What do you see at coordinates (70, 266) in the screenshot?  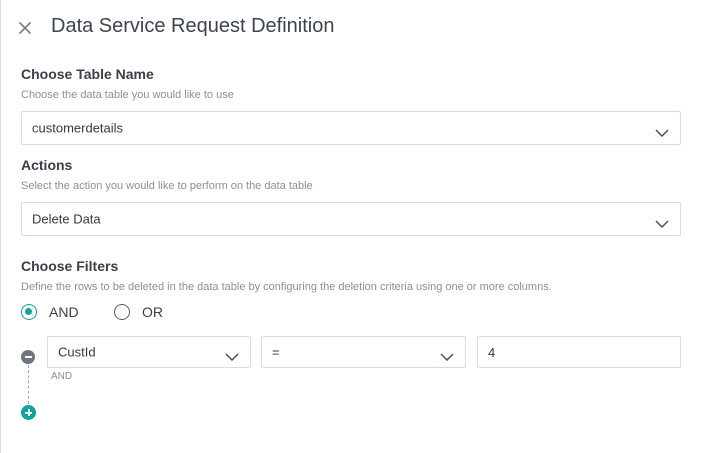 I see `filters-section-title: Choose Filters` at bounding box center [70, 266].